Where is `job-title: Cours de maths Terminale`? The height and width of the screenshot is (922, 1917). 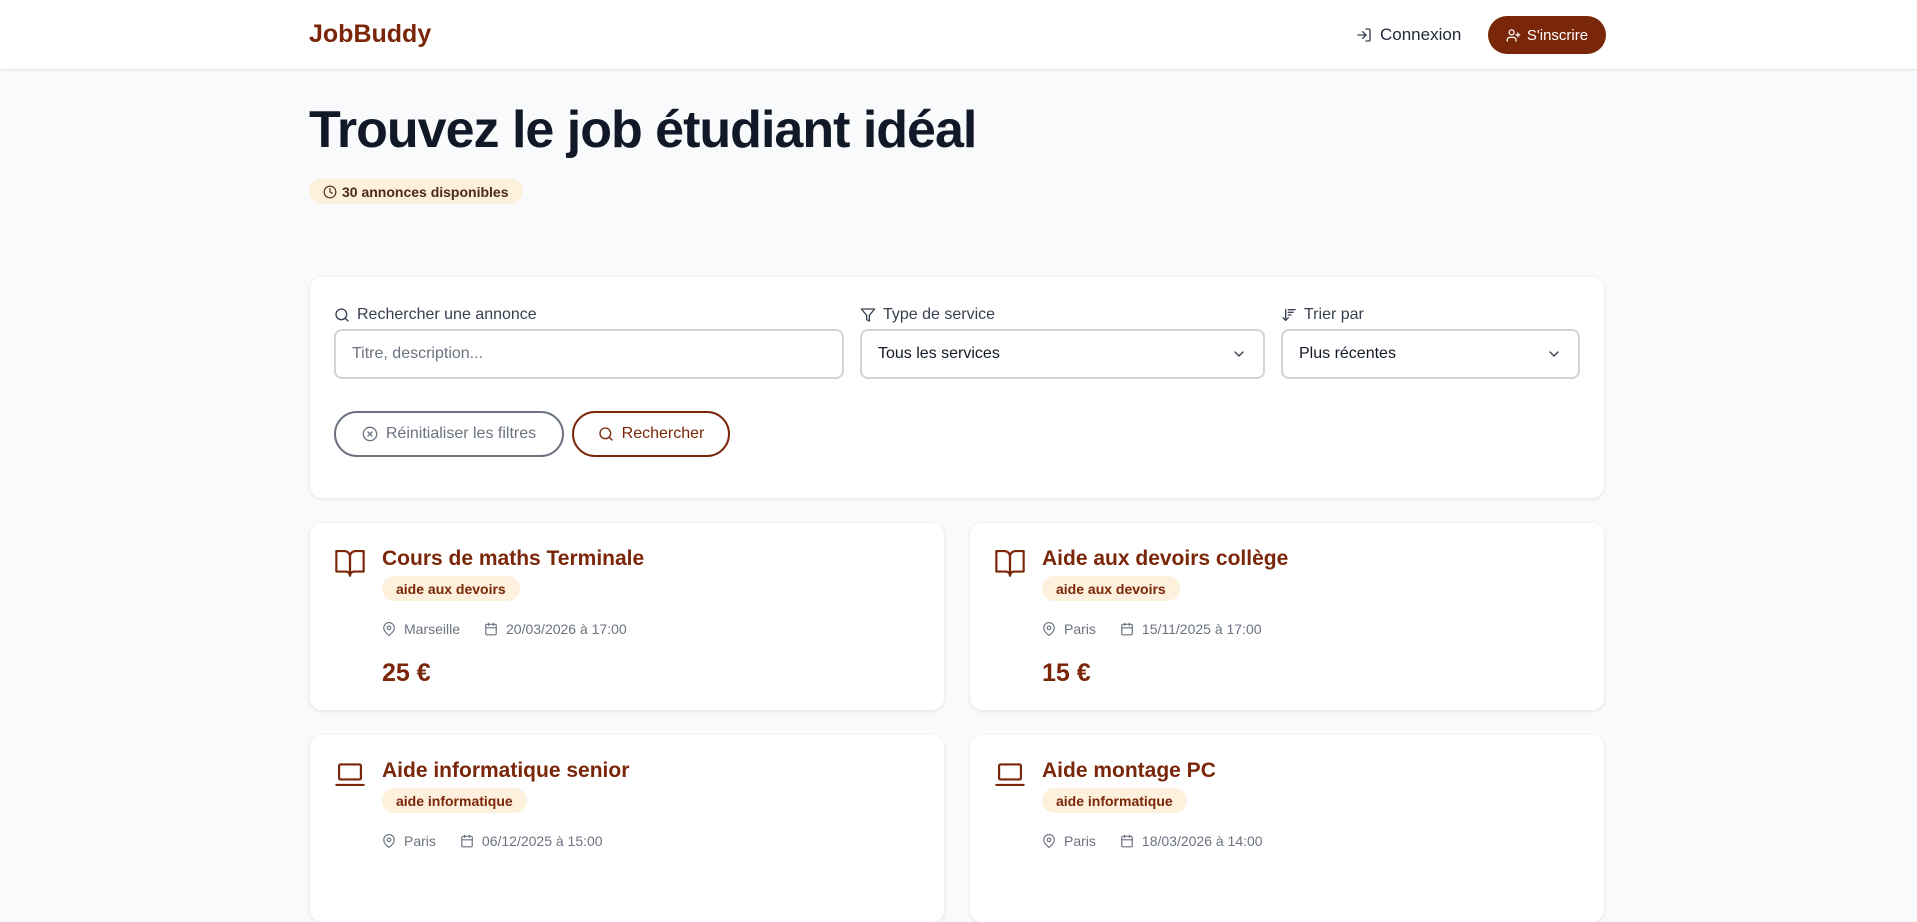 job-title: Cours de maths Terminale is located at coordinates (513, 559).